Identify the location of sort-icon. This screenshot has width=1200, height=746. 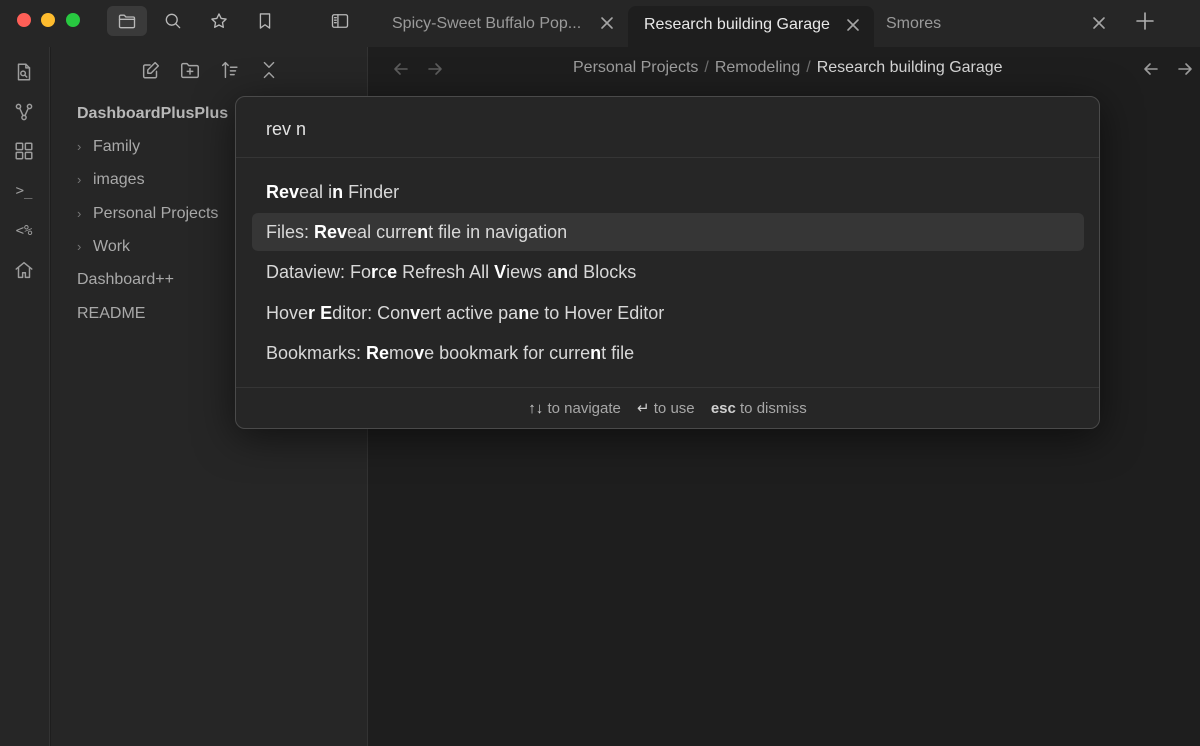
(231, 71).